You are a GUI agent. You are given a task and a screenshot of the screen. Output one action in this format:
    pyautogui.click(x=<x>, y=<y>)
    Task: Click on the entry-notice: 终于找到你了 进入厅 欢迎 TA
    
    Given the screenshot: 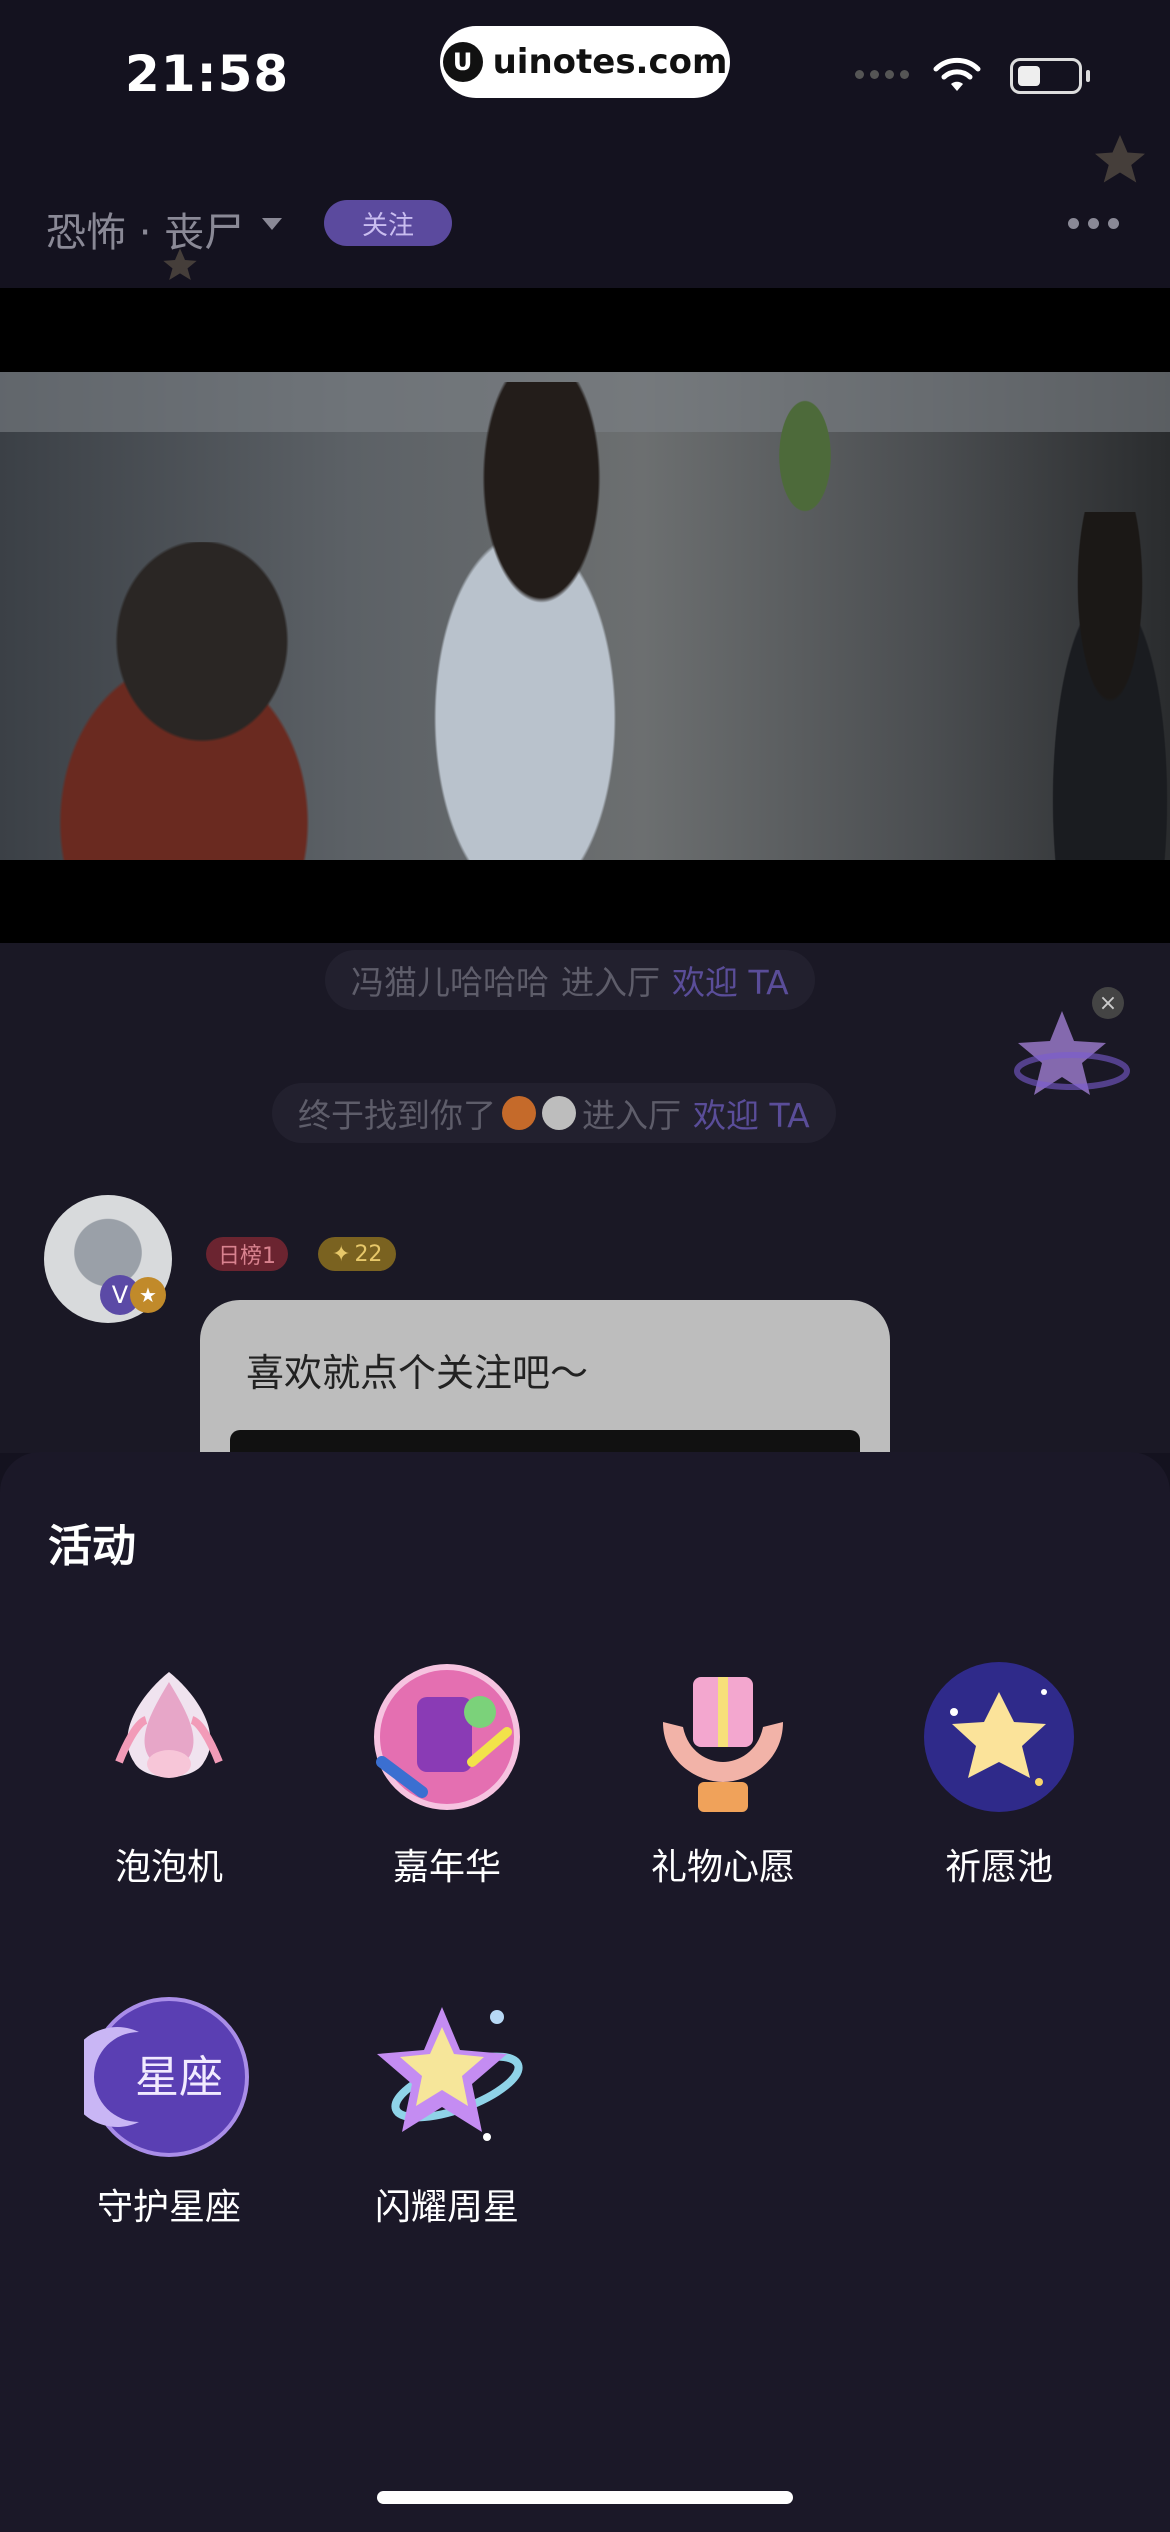 What is the action you would take?
    pyautogui.click(x=554, y=1113)
    